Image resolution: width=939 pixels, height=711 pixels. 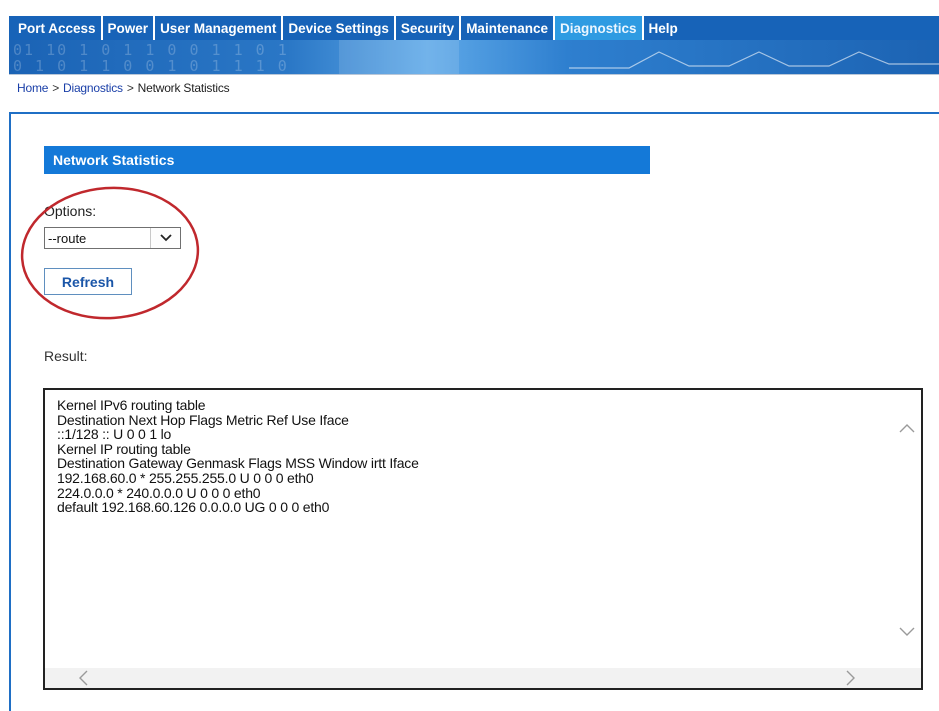 What do you see at coordinates (165, 238) in the screenshot?
I see `chevron-down-icon` at bounding box center [165, 238].